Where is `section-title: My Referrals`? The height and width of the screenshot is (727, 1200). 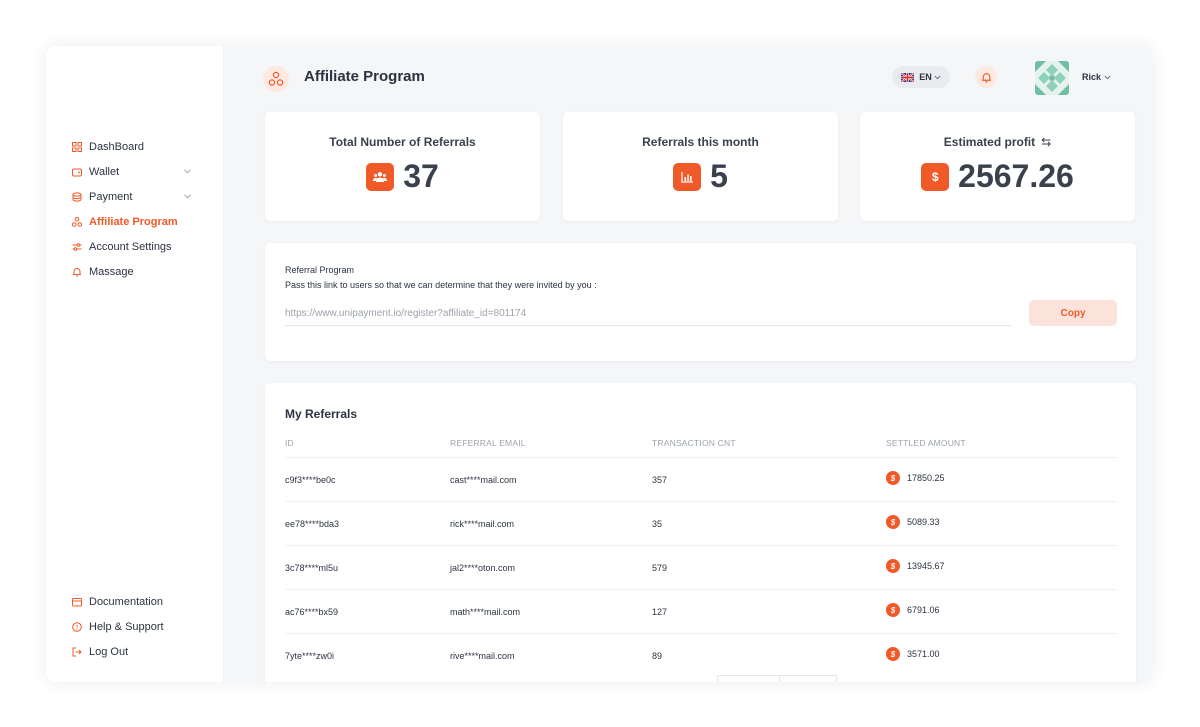
section-title: My Referrals is located at coordinates (321, 414).